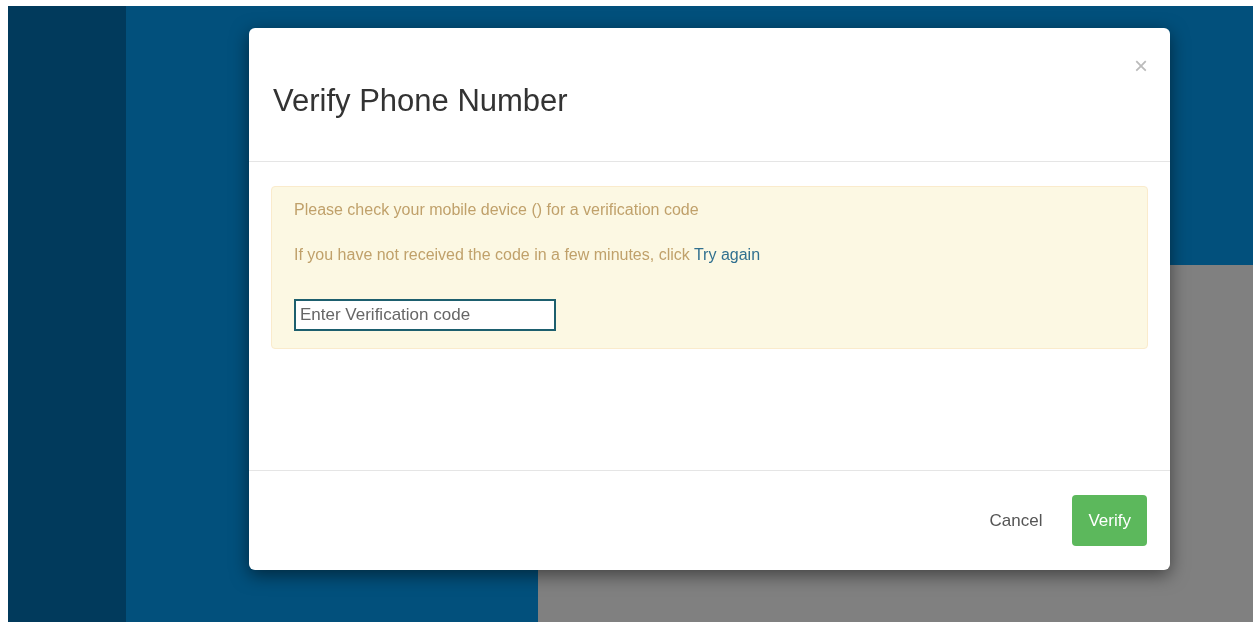  I want to click on verification-code-field: Enter Verification code, so click(425, 315).